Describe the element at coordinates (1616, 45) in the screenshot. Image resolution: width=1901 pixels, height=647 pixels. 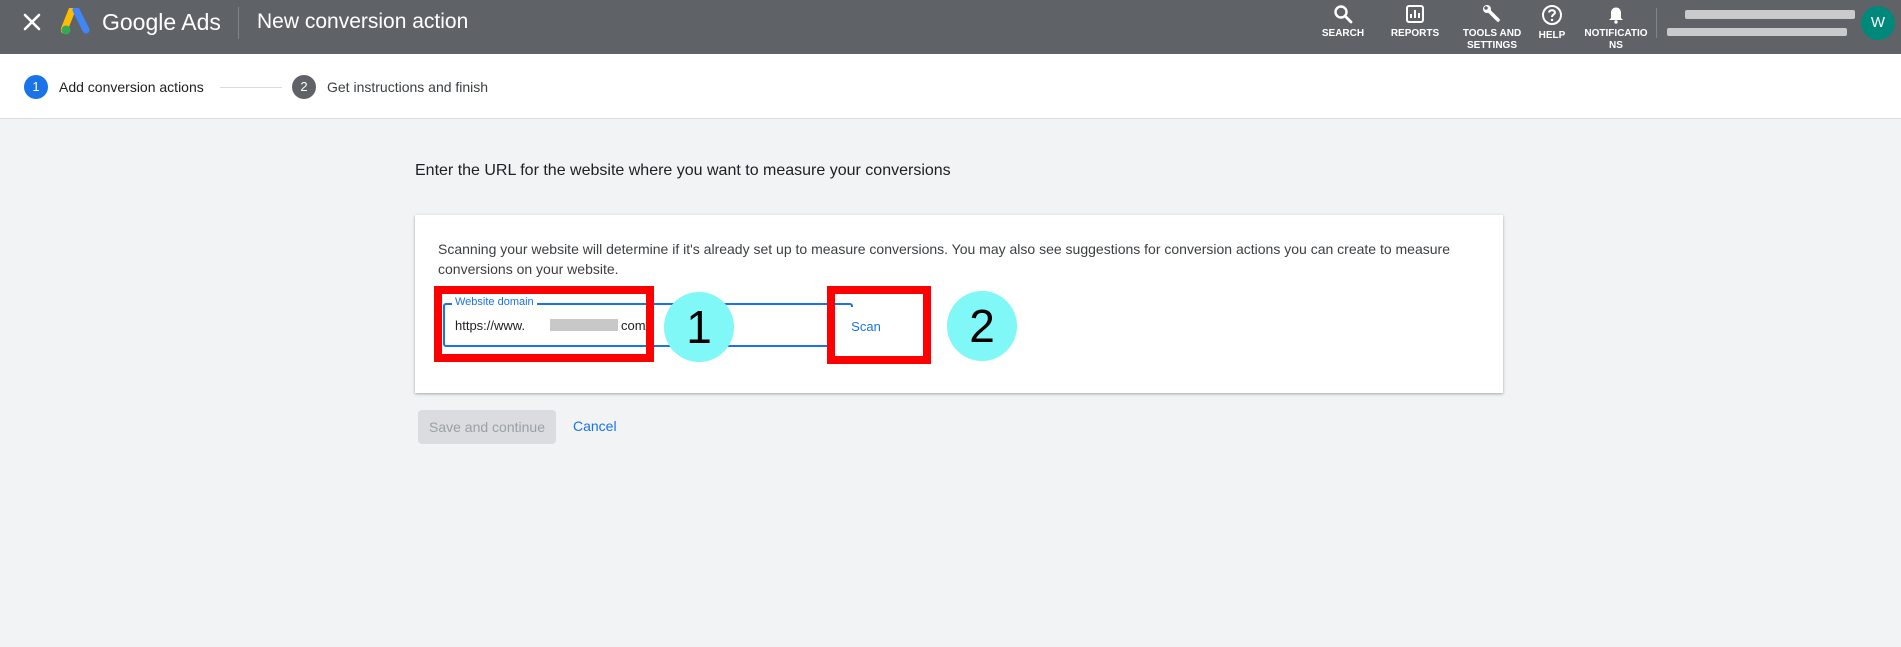
I see `notifications-label-line2: NS` at that location.